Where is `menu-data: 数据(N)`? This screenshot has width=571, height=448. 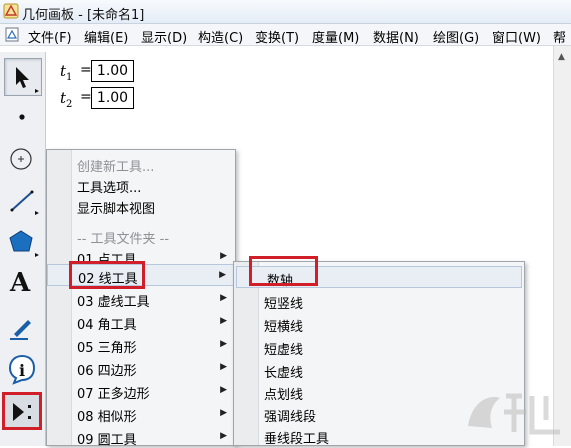 menu-data: 数据(N) is located at coordinates (396, 36).